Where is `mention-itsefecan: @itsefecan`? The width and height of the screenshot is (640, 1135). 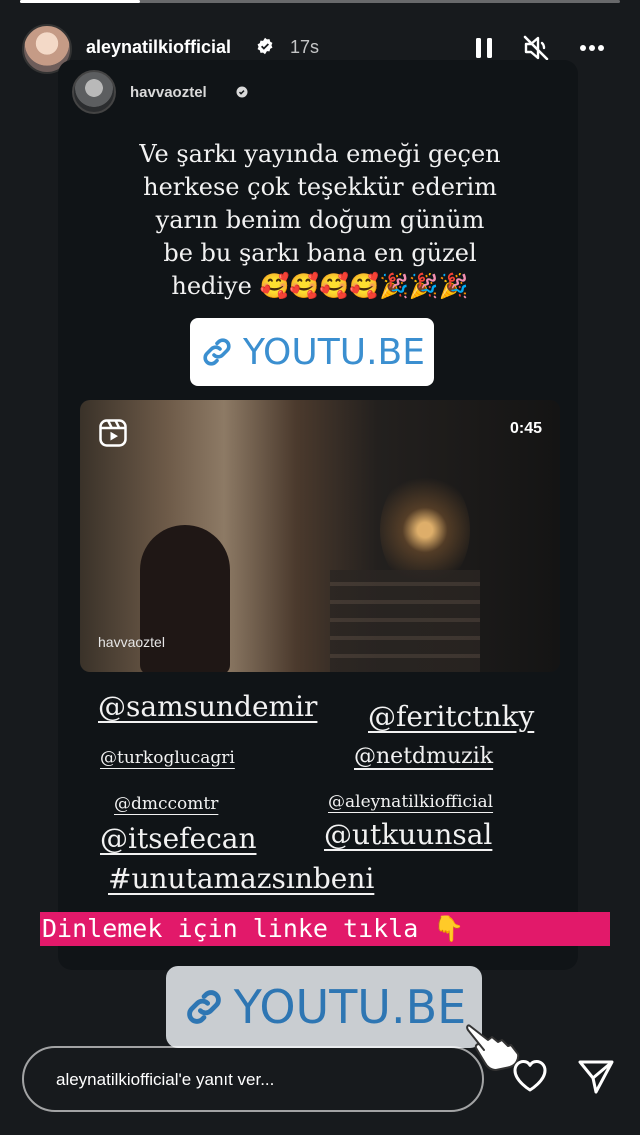
mention-itsefecan: @itsefecan is located at coordinates (178, 838).